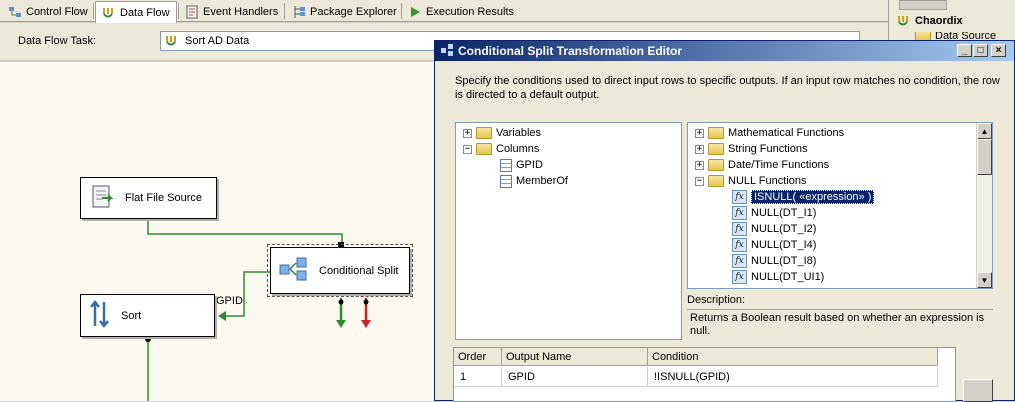 The width and height of the screenshot is (1015, 402). Describe the element at coordinates (217, 41) in the screenshot. I see `data-flow-task-value: Sort AD Data` at that location.